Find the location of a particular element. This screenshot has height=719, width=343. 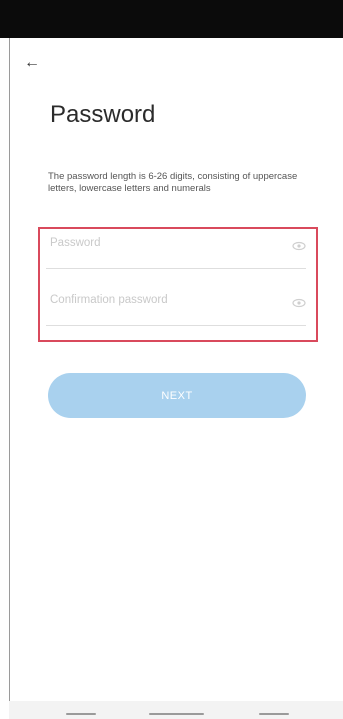

home-button is located at coordinates (176, 714).